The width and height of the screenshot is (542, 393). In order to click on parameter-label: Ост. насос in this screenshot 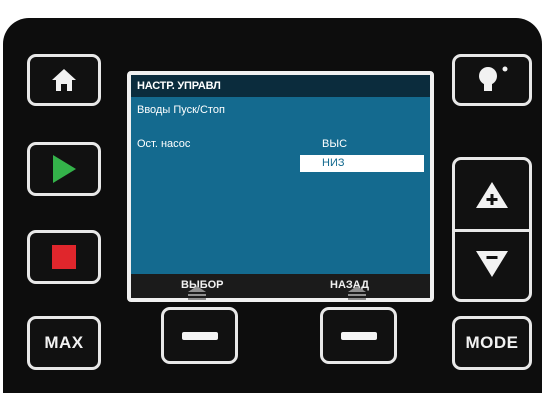, I will do `click(164, 144)`.